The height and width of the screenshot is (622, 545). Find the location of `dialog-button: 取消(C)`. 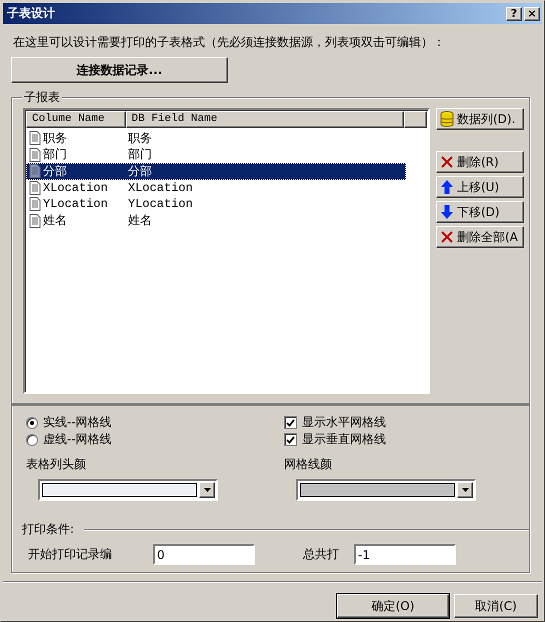

dialog-button: 取消(C) is located at coordinates (496, 606).